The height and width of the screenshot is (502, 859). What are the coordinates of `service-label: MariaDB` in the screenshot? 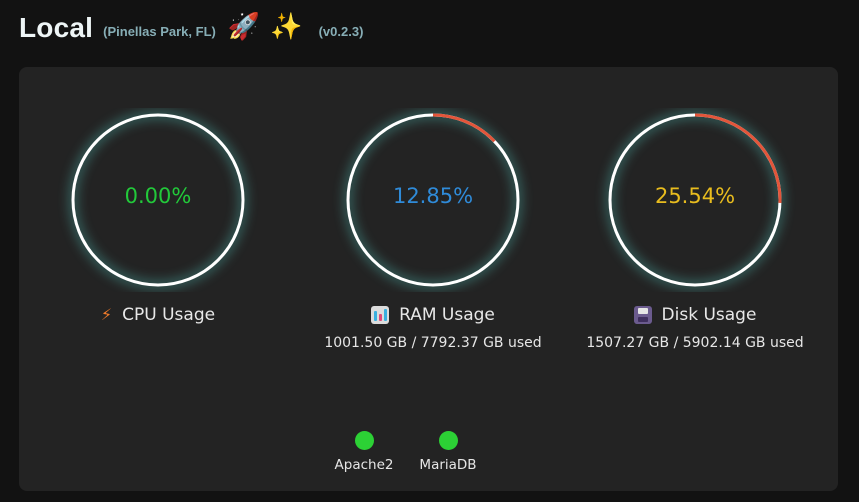 It's located at (448, 465).